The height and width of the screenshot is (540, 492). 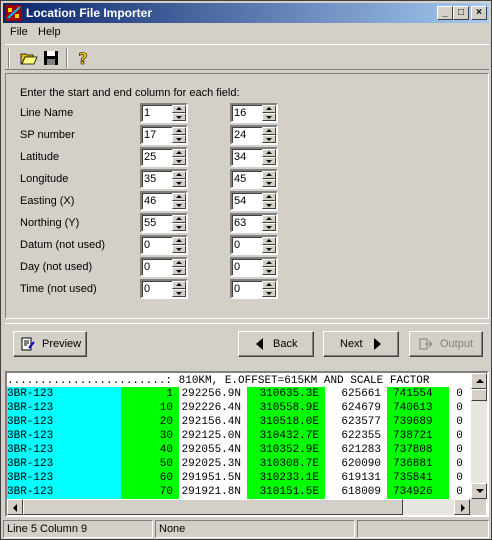 I want to click on end-column-value: 16, so click(x=240, y=113).